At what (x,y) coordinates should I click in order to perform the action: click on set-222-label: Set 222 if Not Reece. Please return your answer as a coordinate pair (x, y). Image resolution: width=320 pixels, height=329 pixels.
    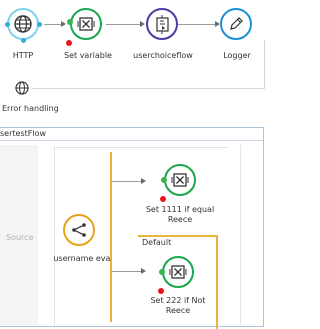
    Looking at the image, I should click on (178, 305).